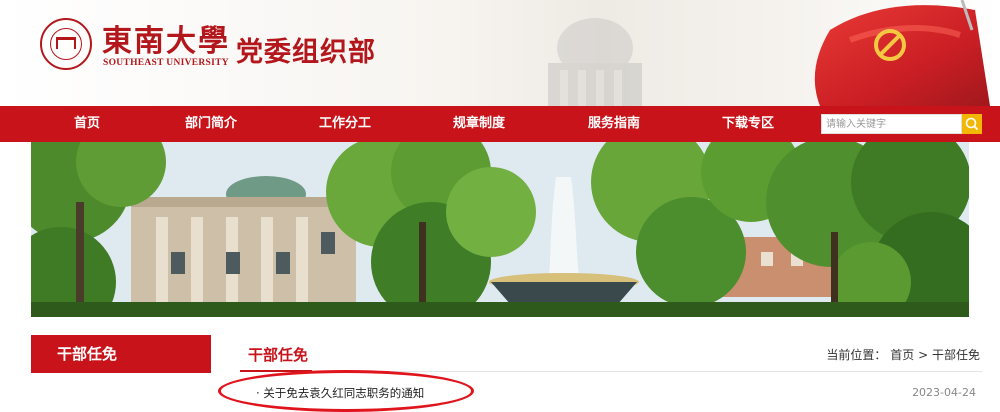 The width and height of the screenshot is (1000, 412). Describe the element at coordinates (345, 124) in the screenshot. I see `nav-item-duties: 工作分工` at that location.